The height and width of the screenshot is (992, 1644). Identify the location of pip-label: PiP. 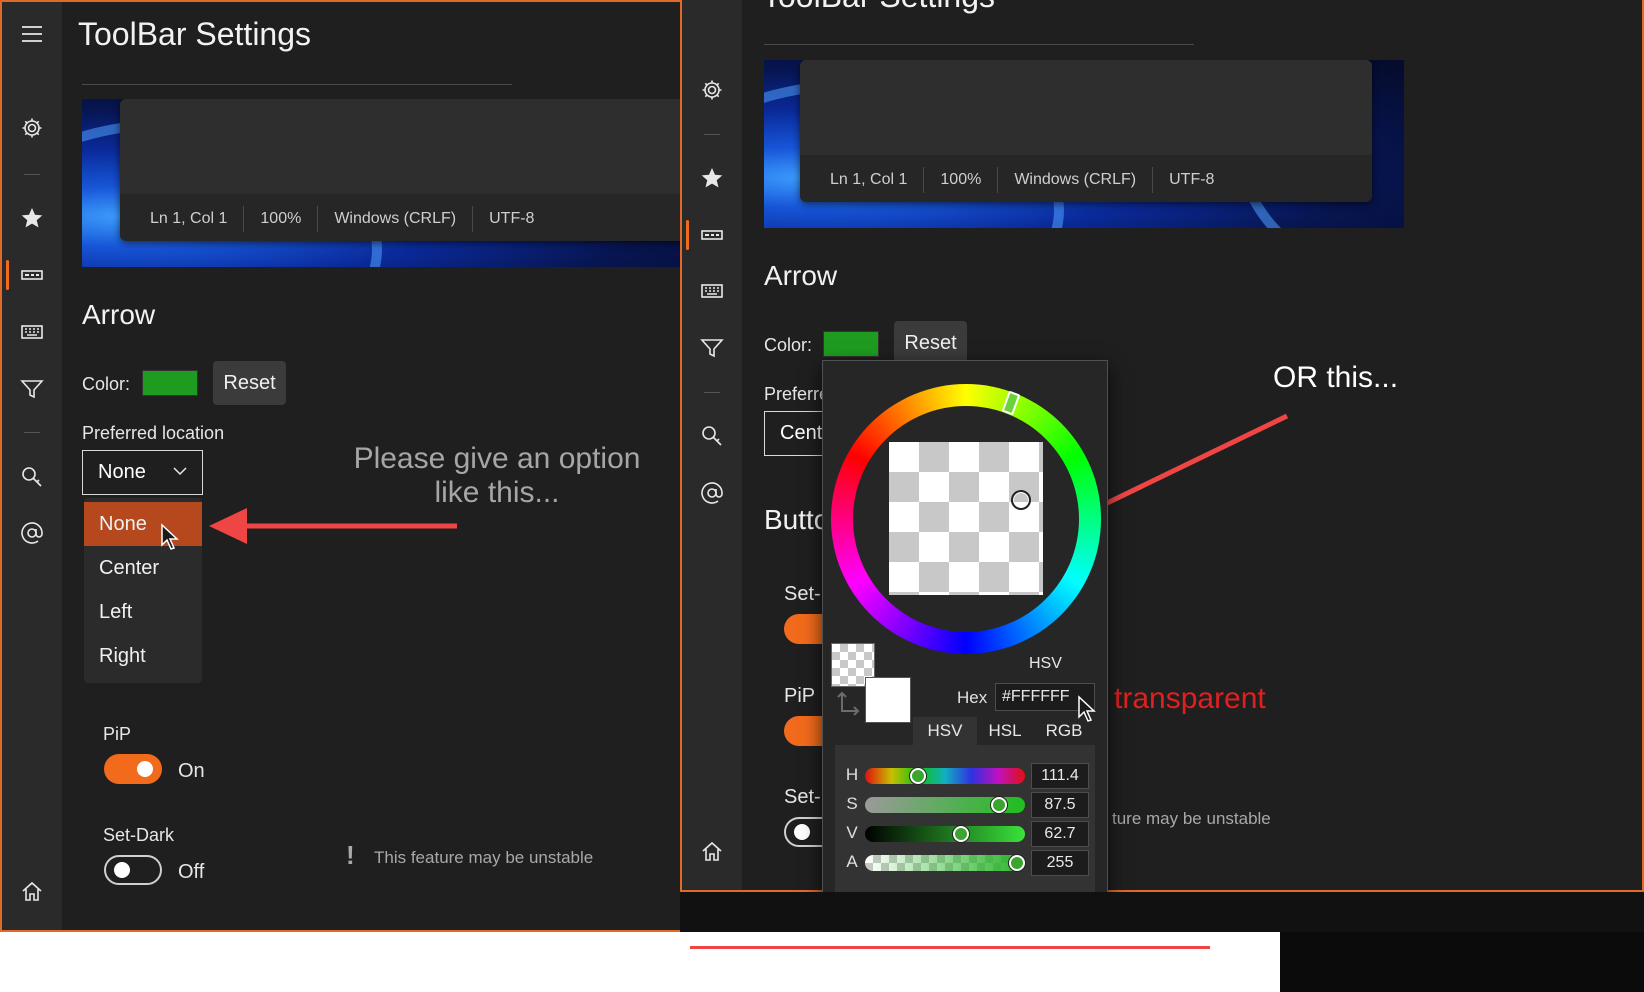
(800, 696).